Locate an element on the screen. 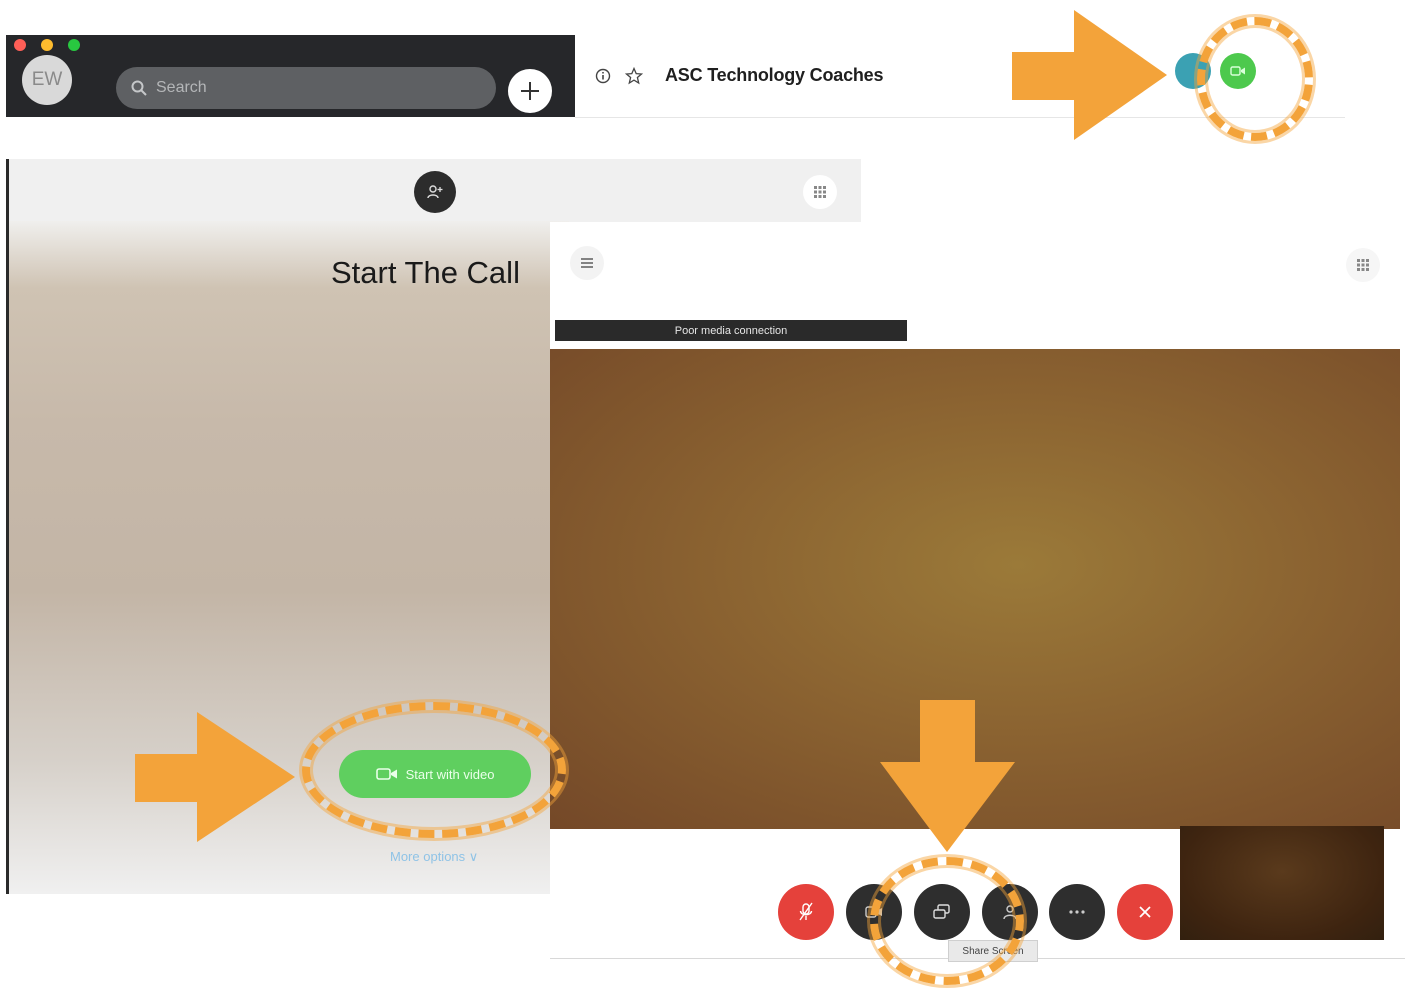  mute-icon is located at coordinates (806, 911).